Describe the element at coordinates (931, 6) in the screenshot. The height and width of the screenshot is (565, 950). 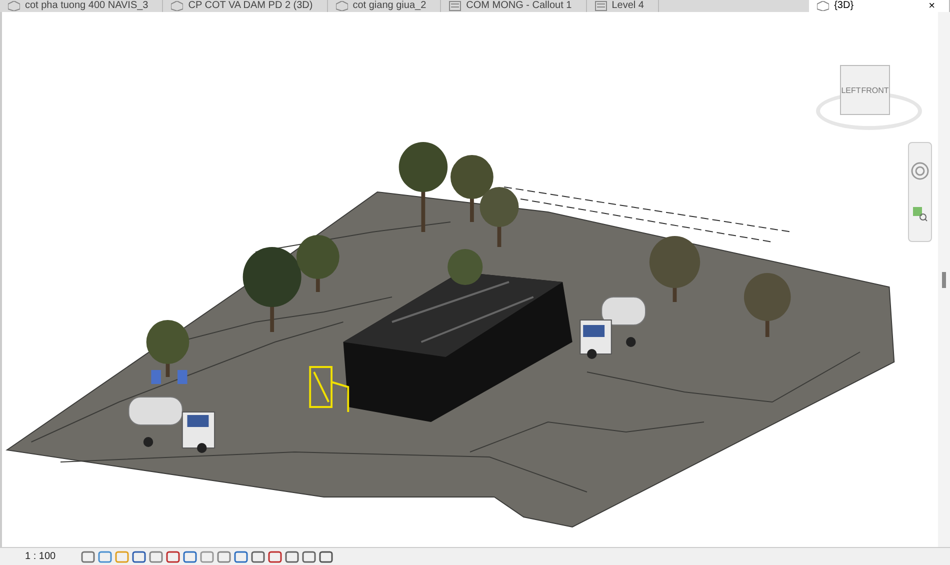
I see `close-button: ×` at that location.